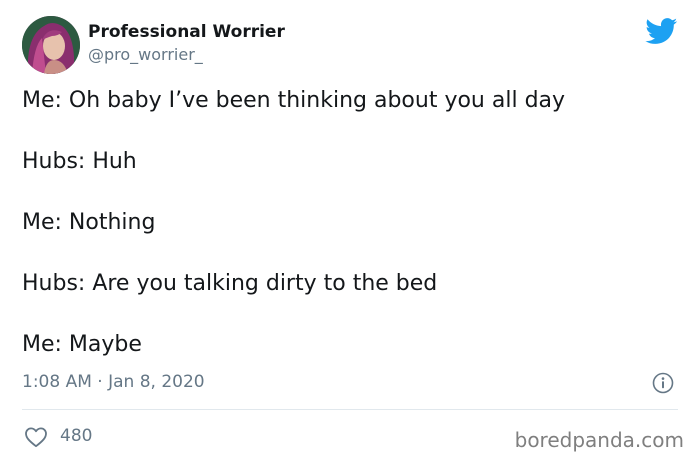  What do you see at coordinates (230, 283) in the screenshot?
I see `tweet-text-line-4: Hubs: Are you talking dirty to the bed` at bounding box center [230, 283].